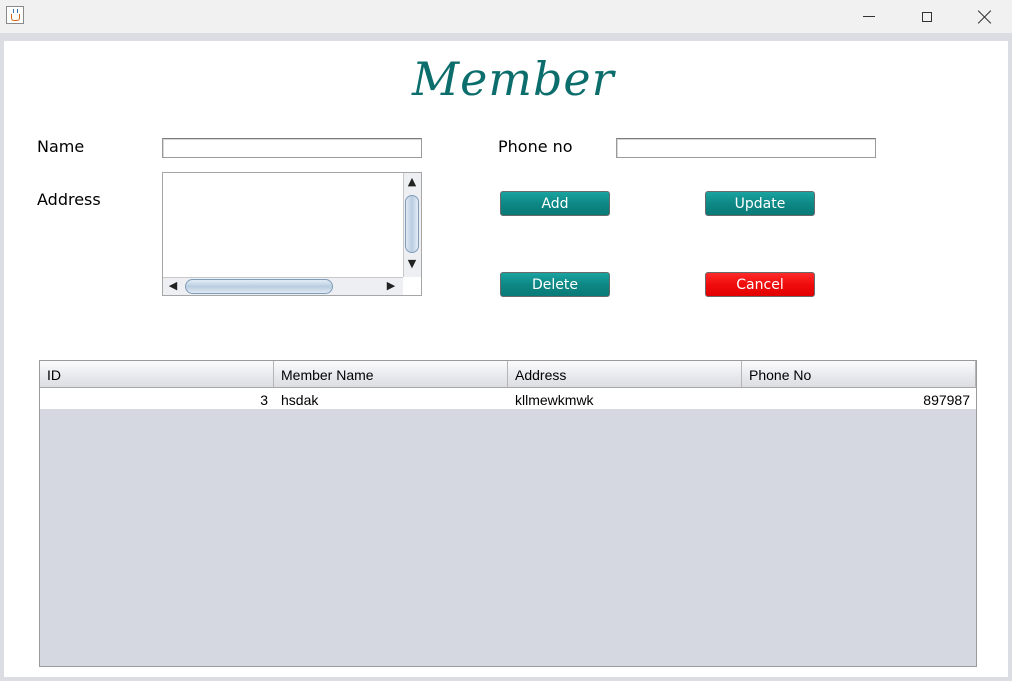 Image resolution: width=1012 pixels, height=681 pixels. Describe the element at coordinates (746, 148) in the screenshot. I see `phone-field` at that location.